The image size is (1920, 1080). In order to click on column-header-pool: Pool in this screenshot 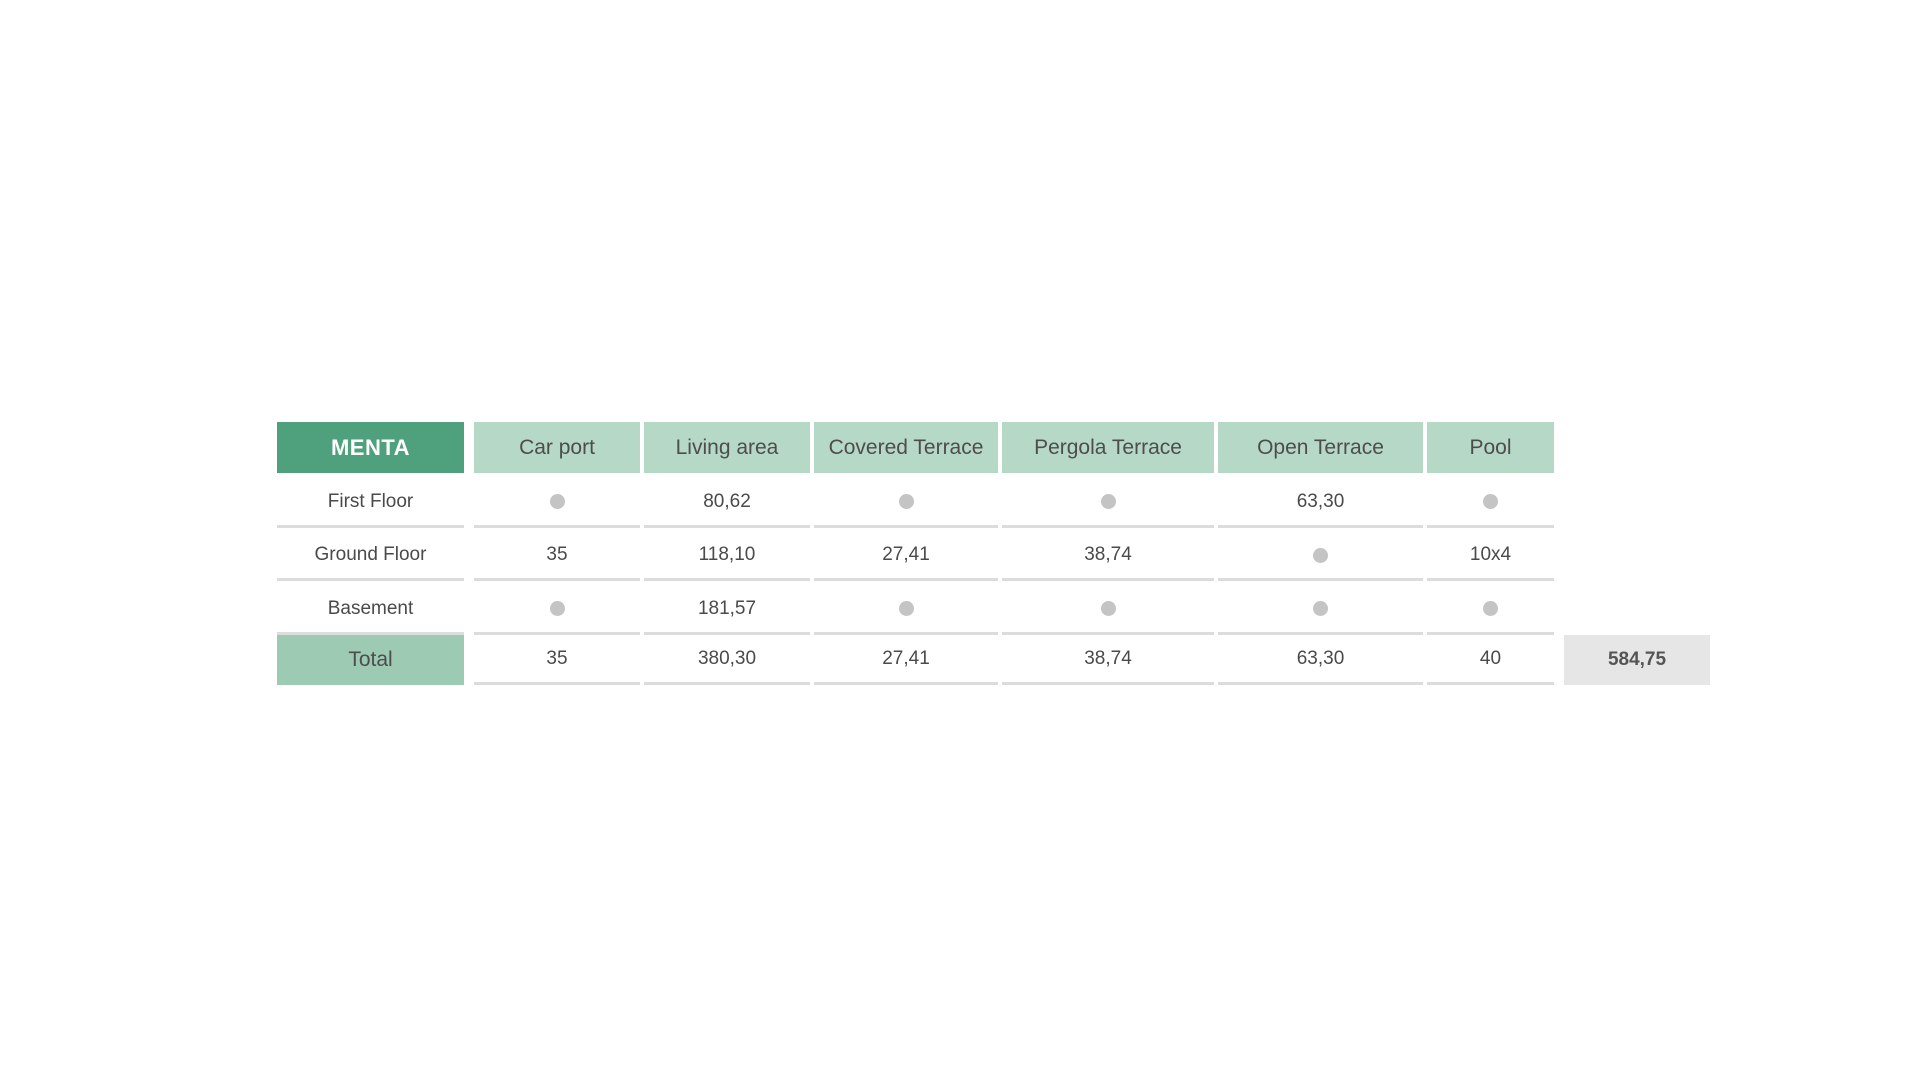, I will do `click(1490, 447)`.